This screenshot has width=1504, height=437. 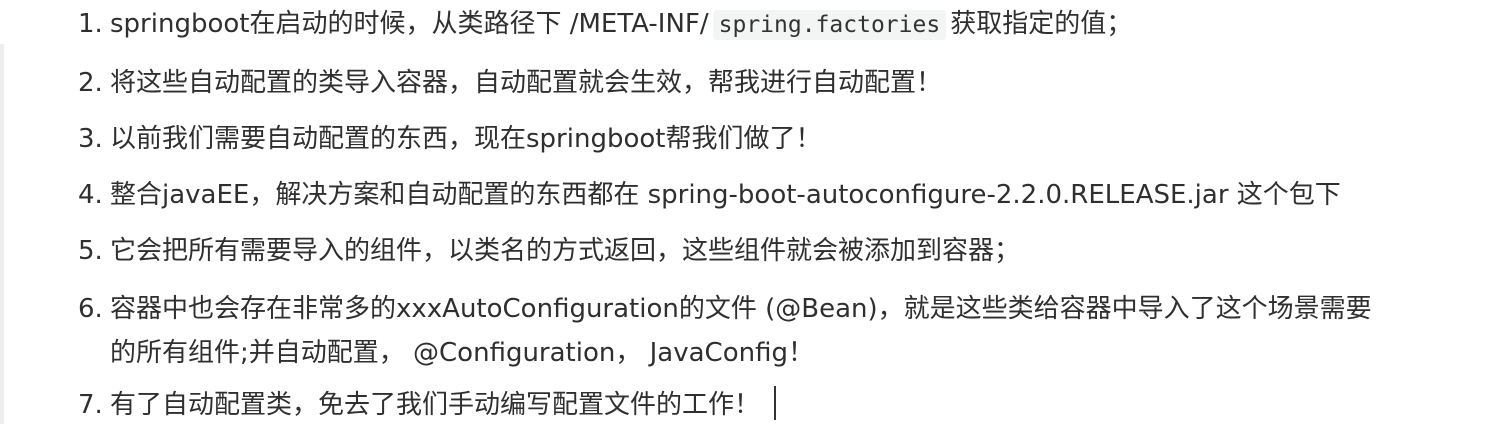 What do you see at coordinates (90, 405) in the screenshot?
I see `list-item-number: 7.` at bounding box center [90, 405].